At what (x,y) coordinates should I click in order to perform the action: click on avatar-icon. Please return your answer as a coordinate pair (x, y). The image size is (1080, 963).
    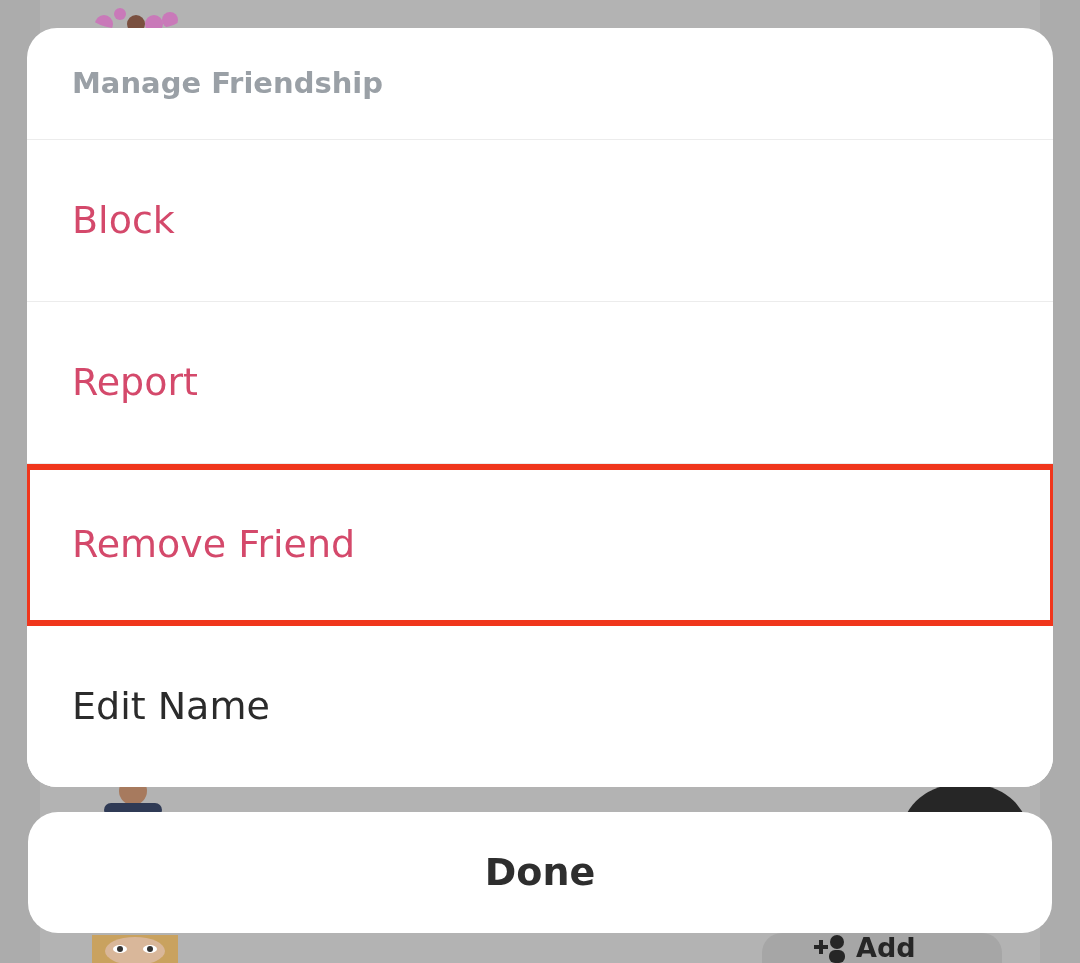
    Looking at the image, I should click on (135, 949).